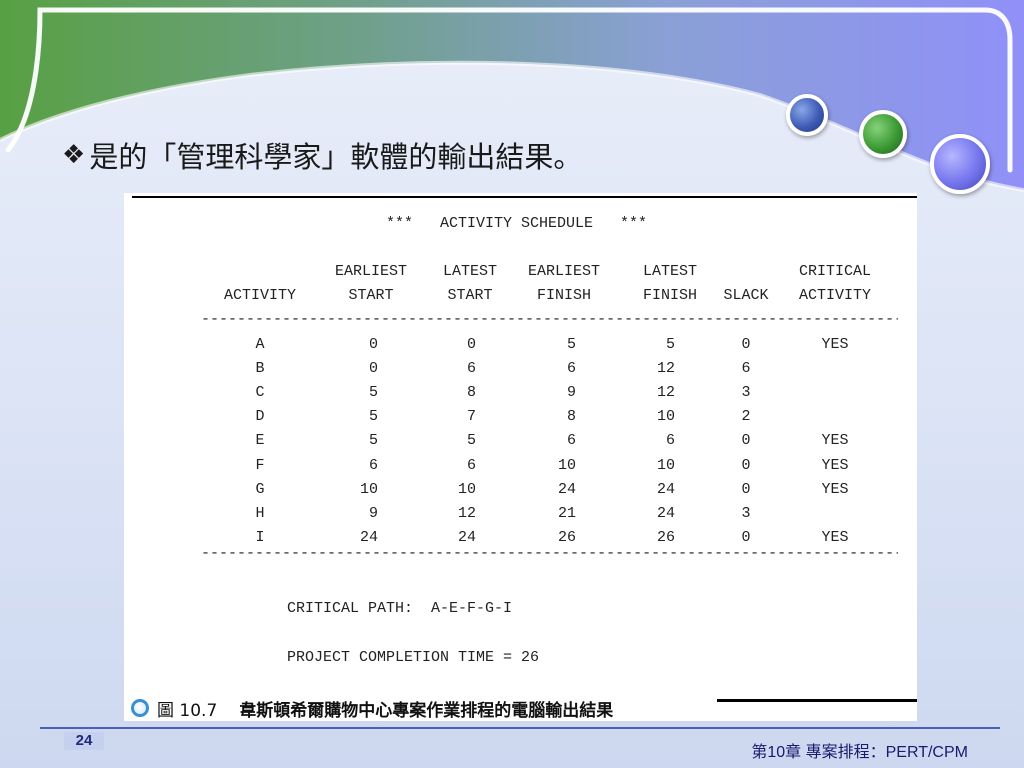  I want to click on completion-time-text: PROJECT COMPLETION TIME = 26, so click(413, 657).